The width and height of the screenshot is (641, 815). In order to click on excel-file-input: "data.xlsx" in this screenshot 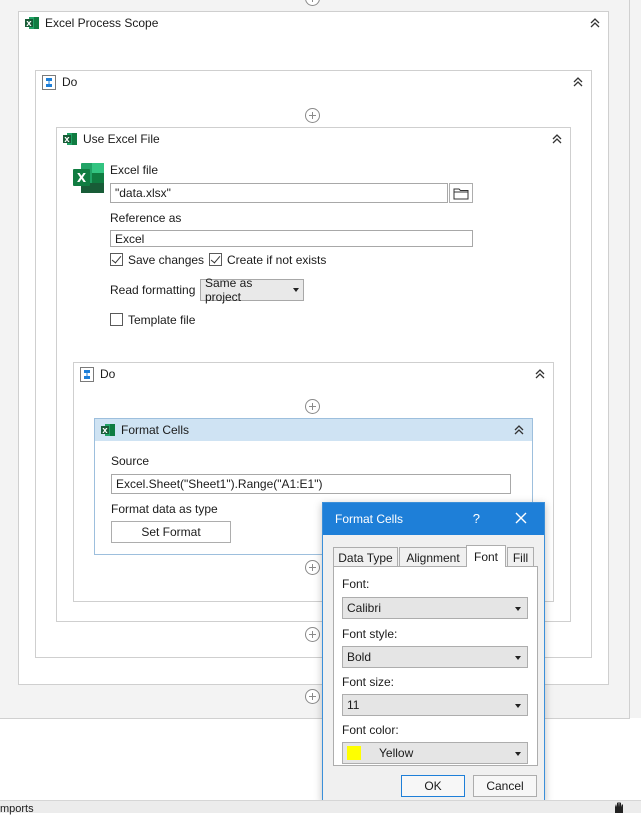, I will do `click(279, 193)`.